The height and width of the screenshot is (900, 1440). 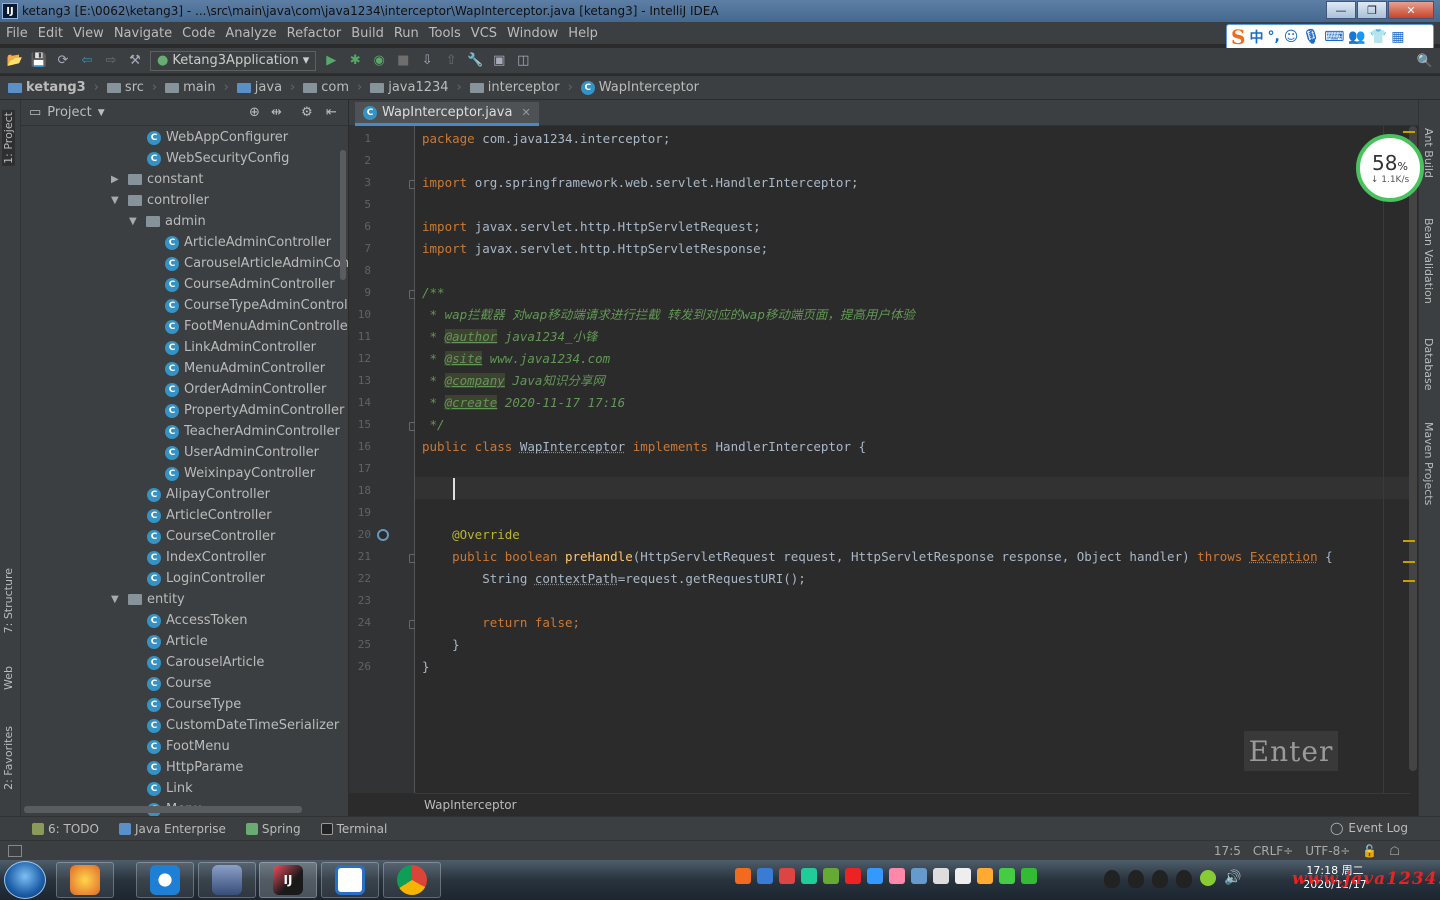 What do you see at coordinates (406, 33) in the screenshot?
I see `menu-run: Run` at bounding box center [406, 33].